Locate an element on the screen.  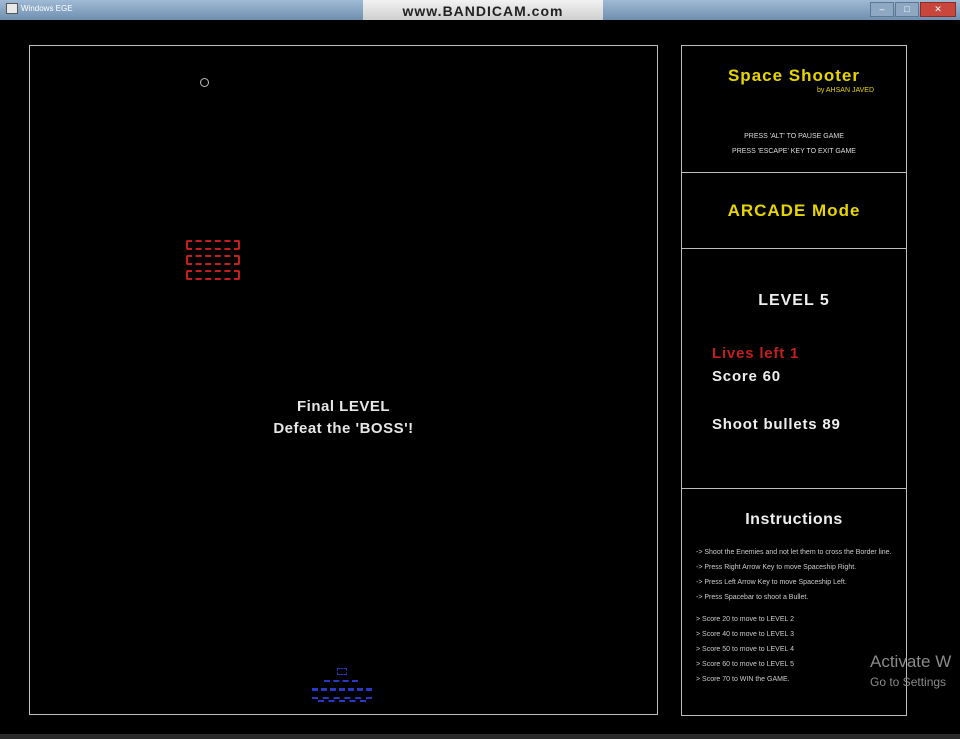
recorder-watermark: www.BANDICAM.com is located at coordinates (483, 10).